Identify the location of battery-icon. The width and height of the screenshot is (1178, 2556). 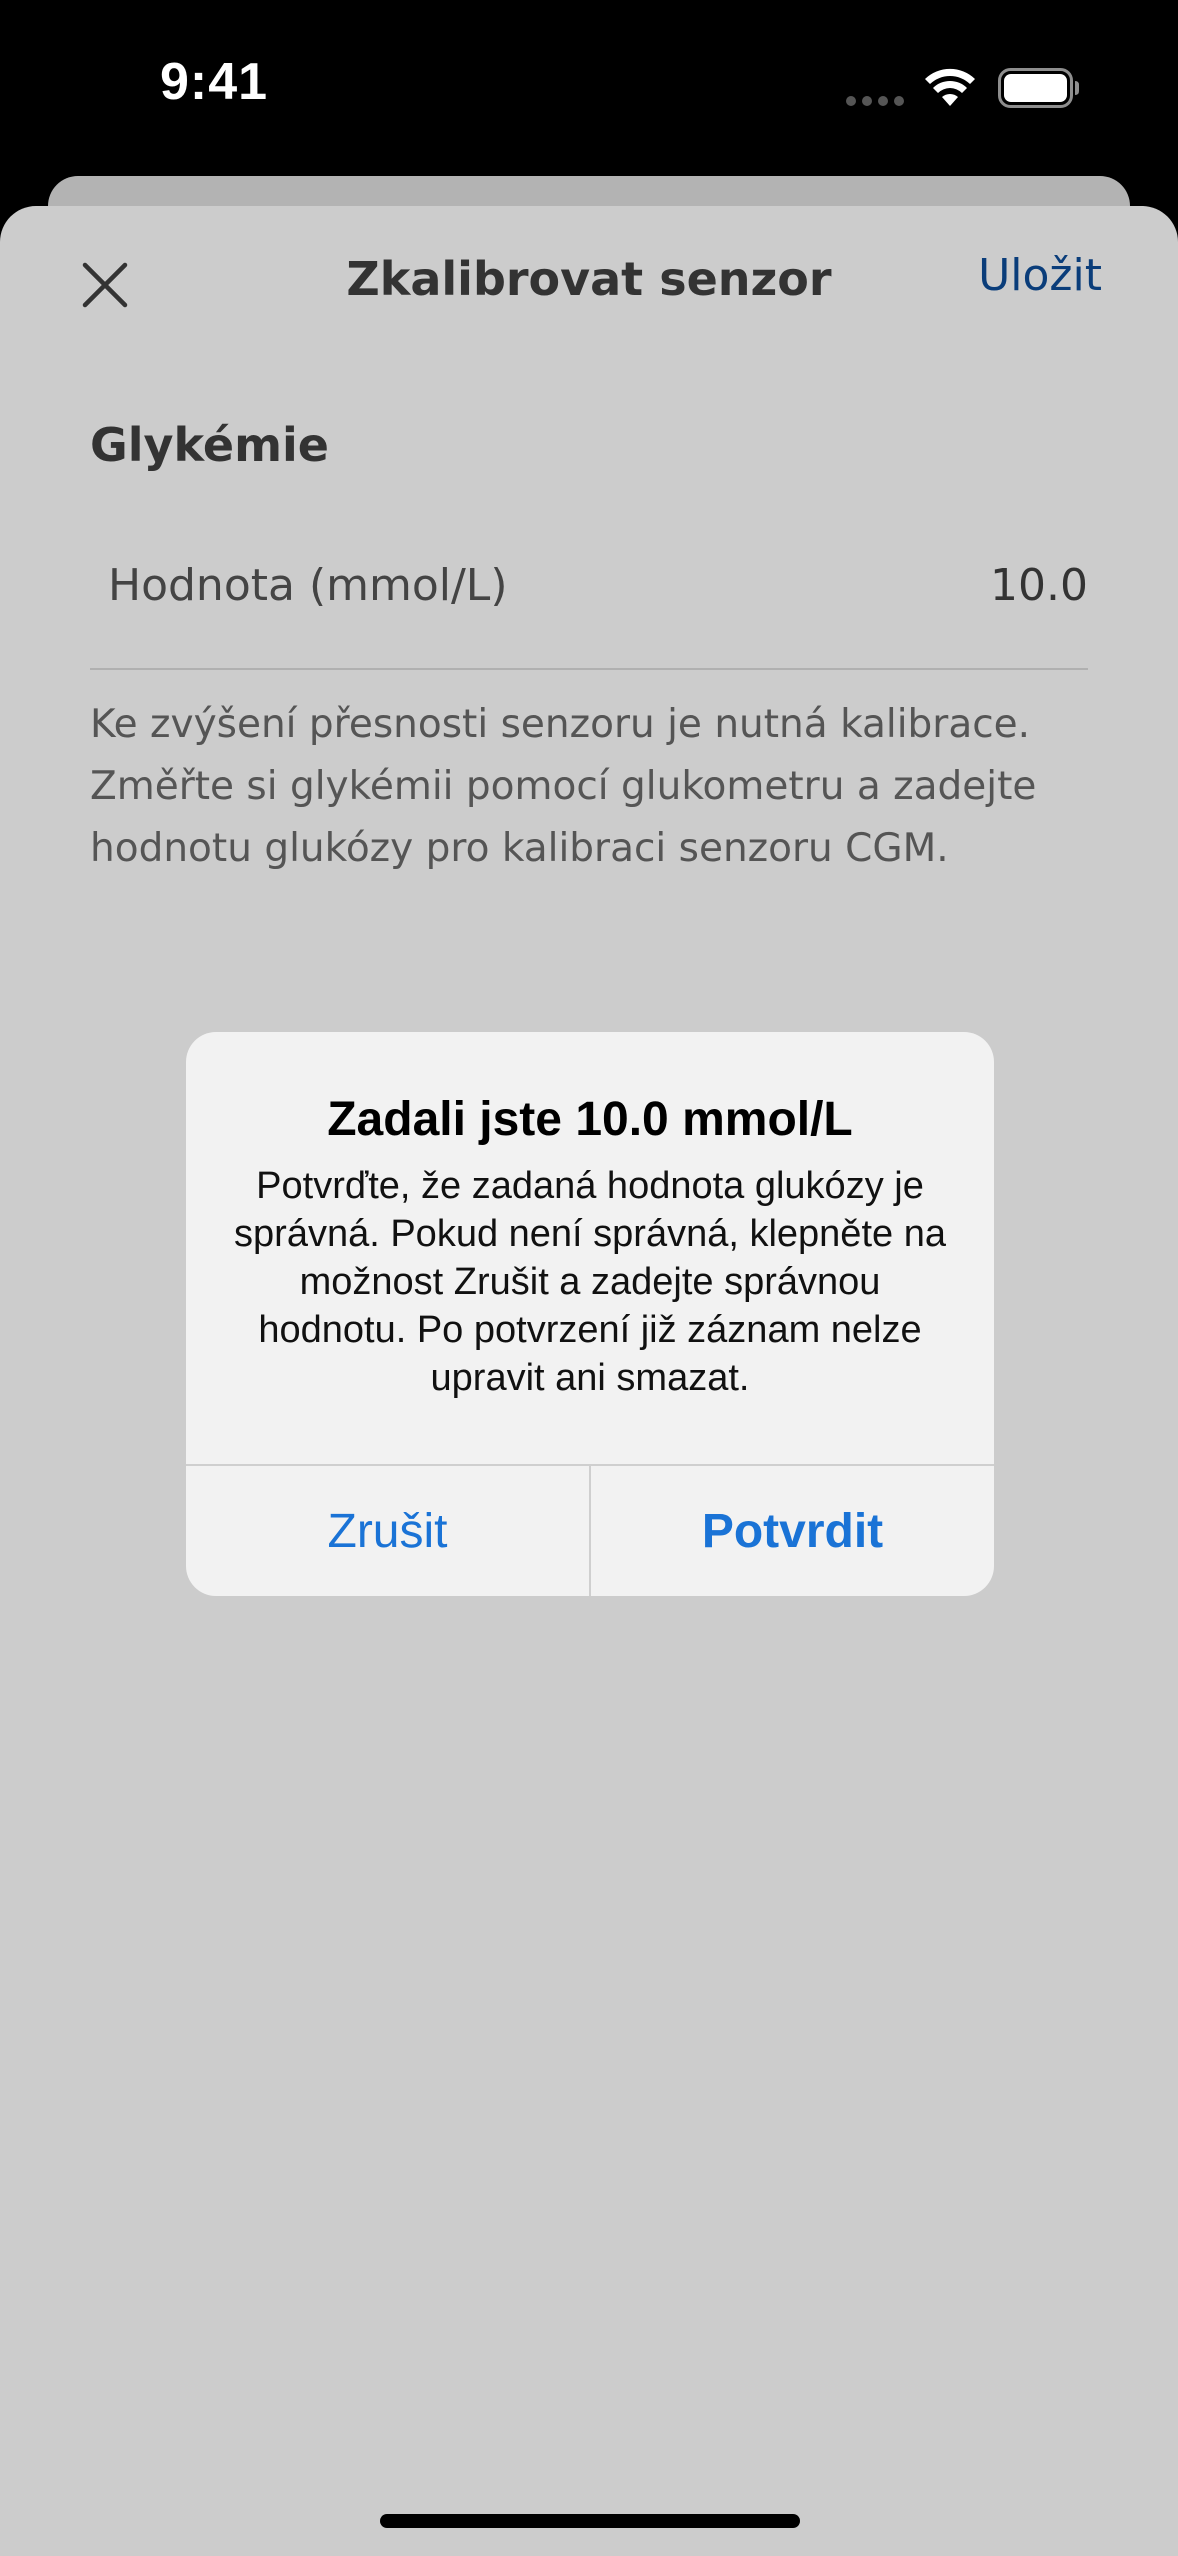
(1038, 88).